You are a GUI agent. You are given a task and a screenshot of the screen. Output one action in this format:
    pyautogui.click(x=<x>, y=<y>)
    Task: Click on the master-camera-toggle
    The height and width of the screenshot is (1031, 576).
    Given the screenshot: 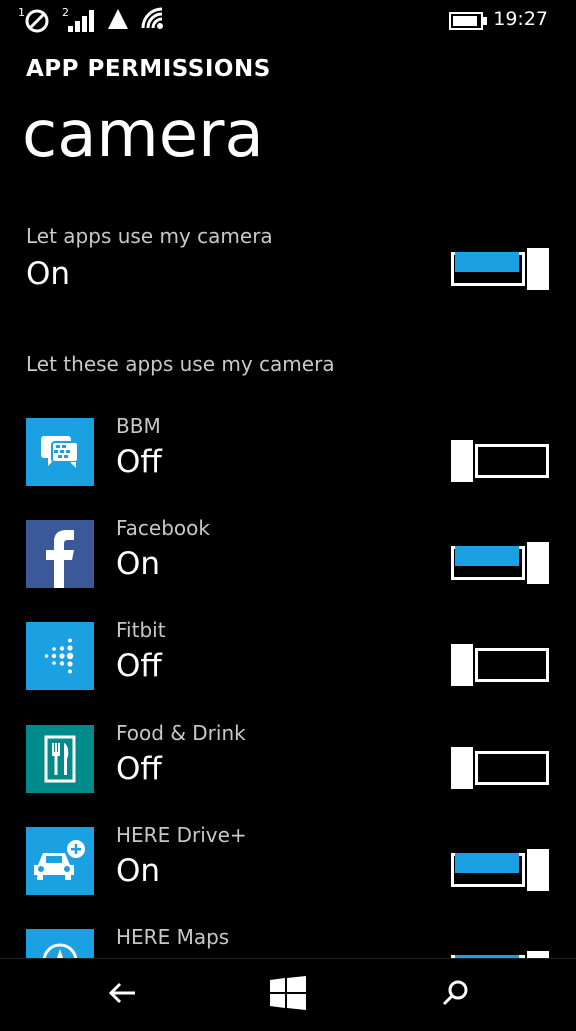 What is the action you would take?
    pyautogui.click(x=500, y=269)
    